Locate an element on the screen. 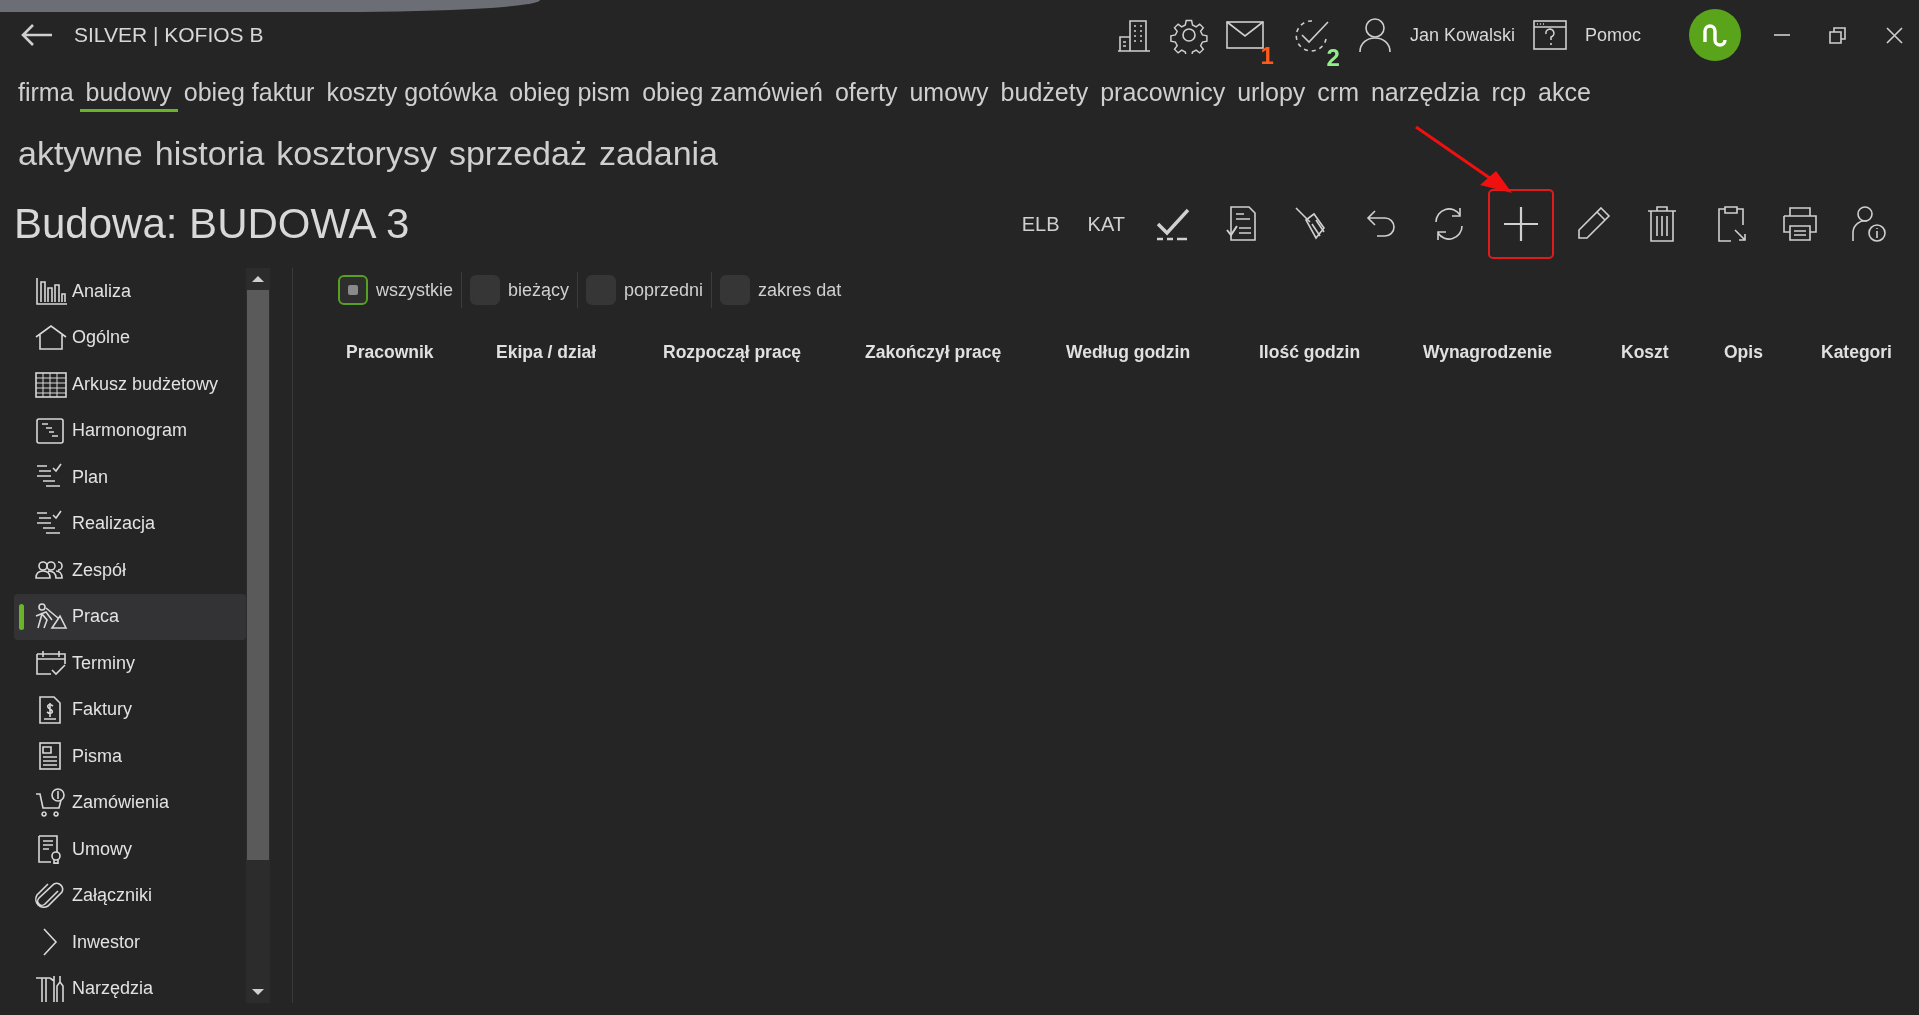 This screenshot has height=1015, width=1919. filter-option: poprzedni is located at coordinates (649, 290).